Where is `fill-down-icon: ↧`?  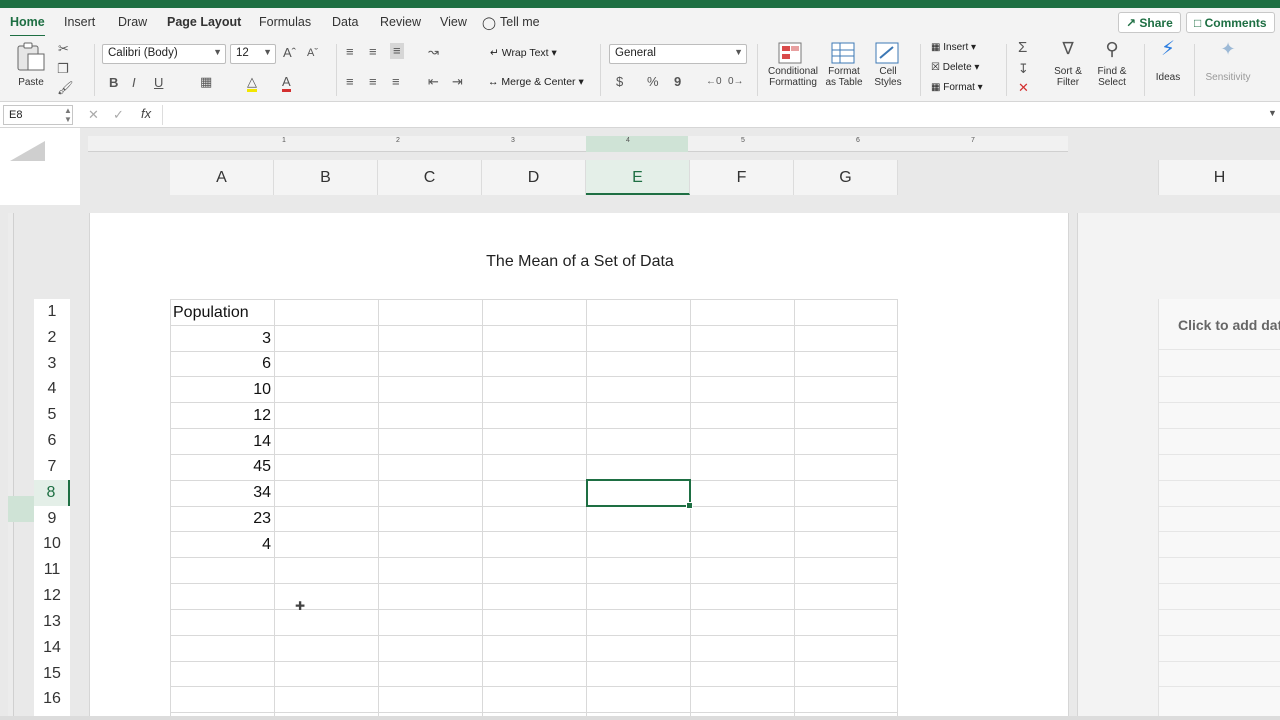 fill-down-icon: ↧ is located at coordinates (1023, 69).